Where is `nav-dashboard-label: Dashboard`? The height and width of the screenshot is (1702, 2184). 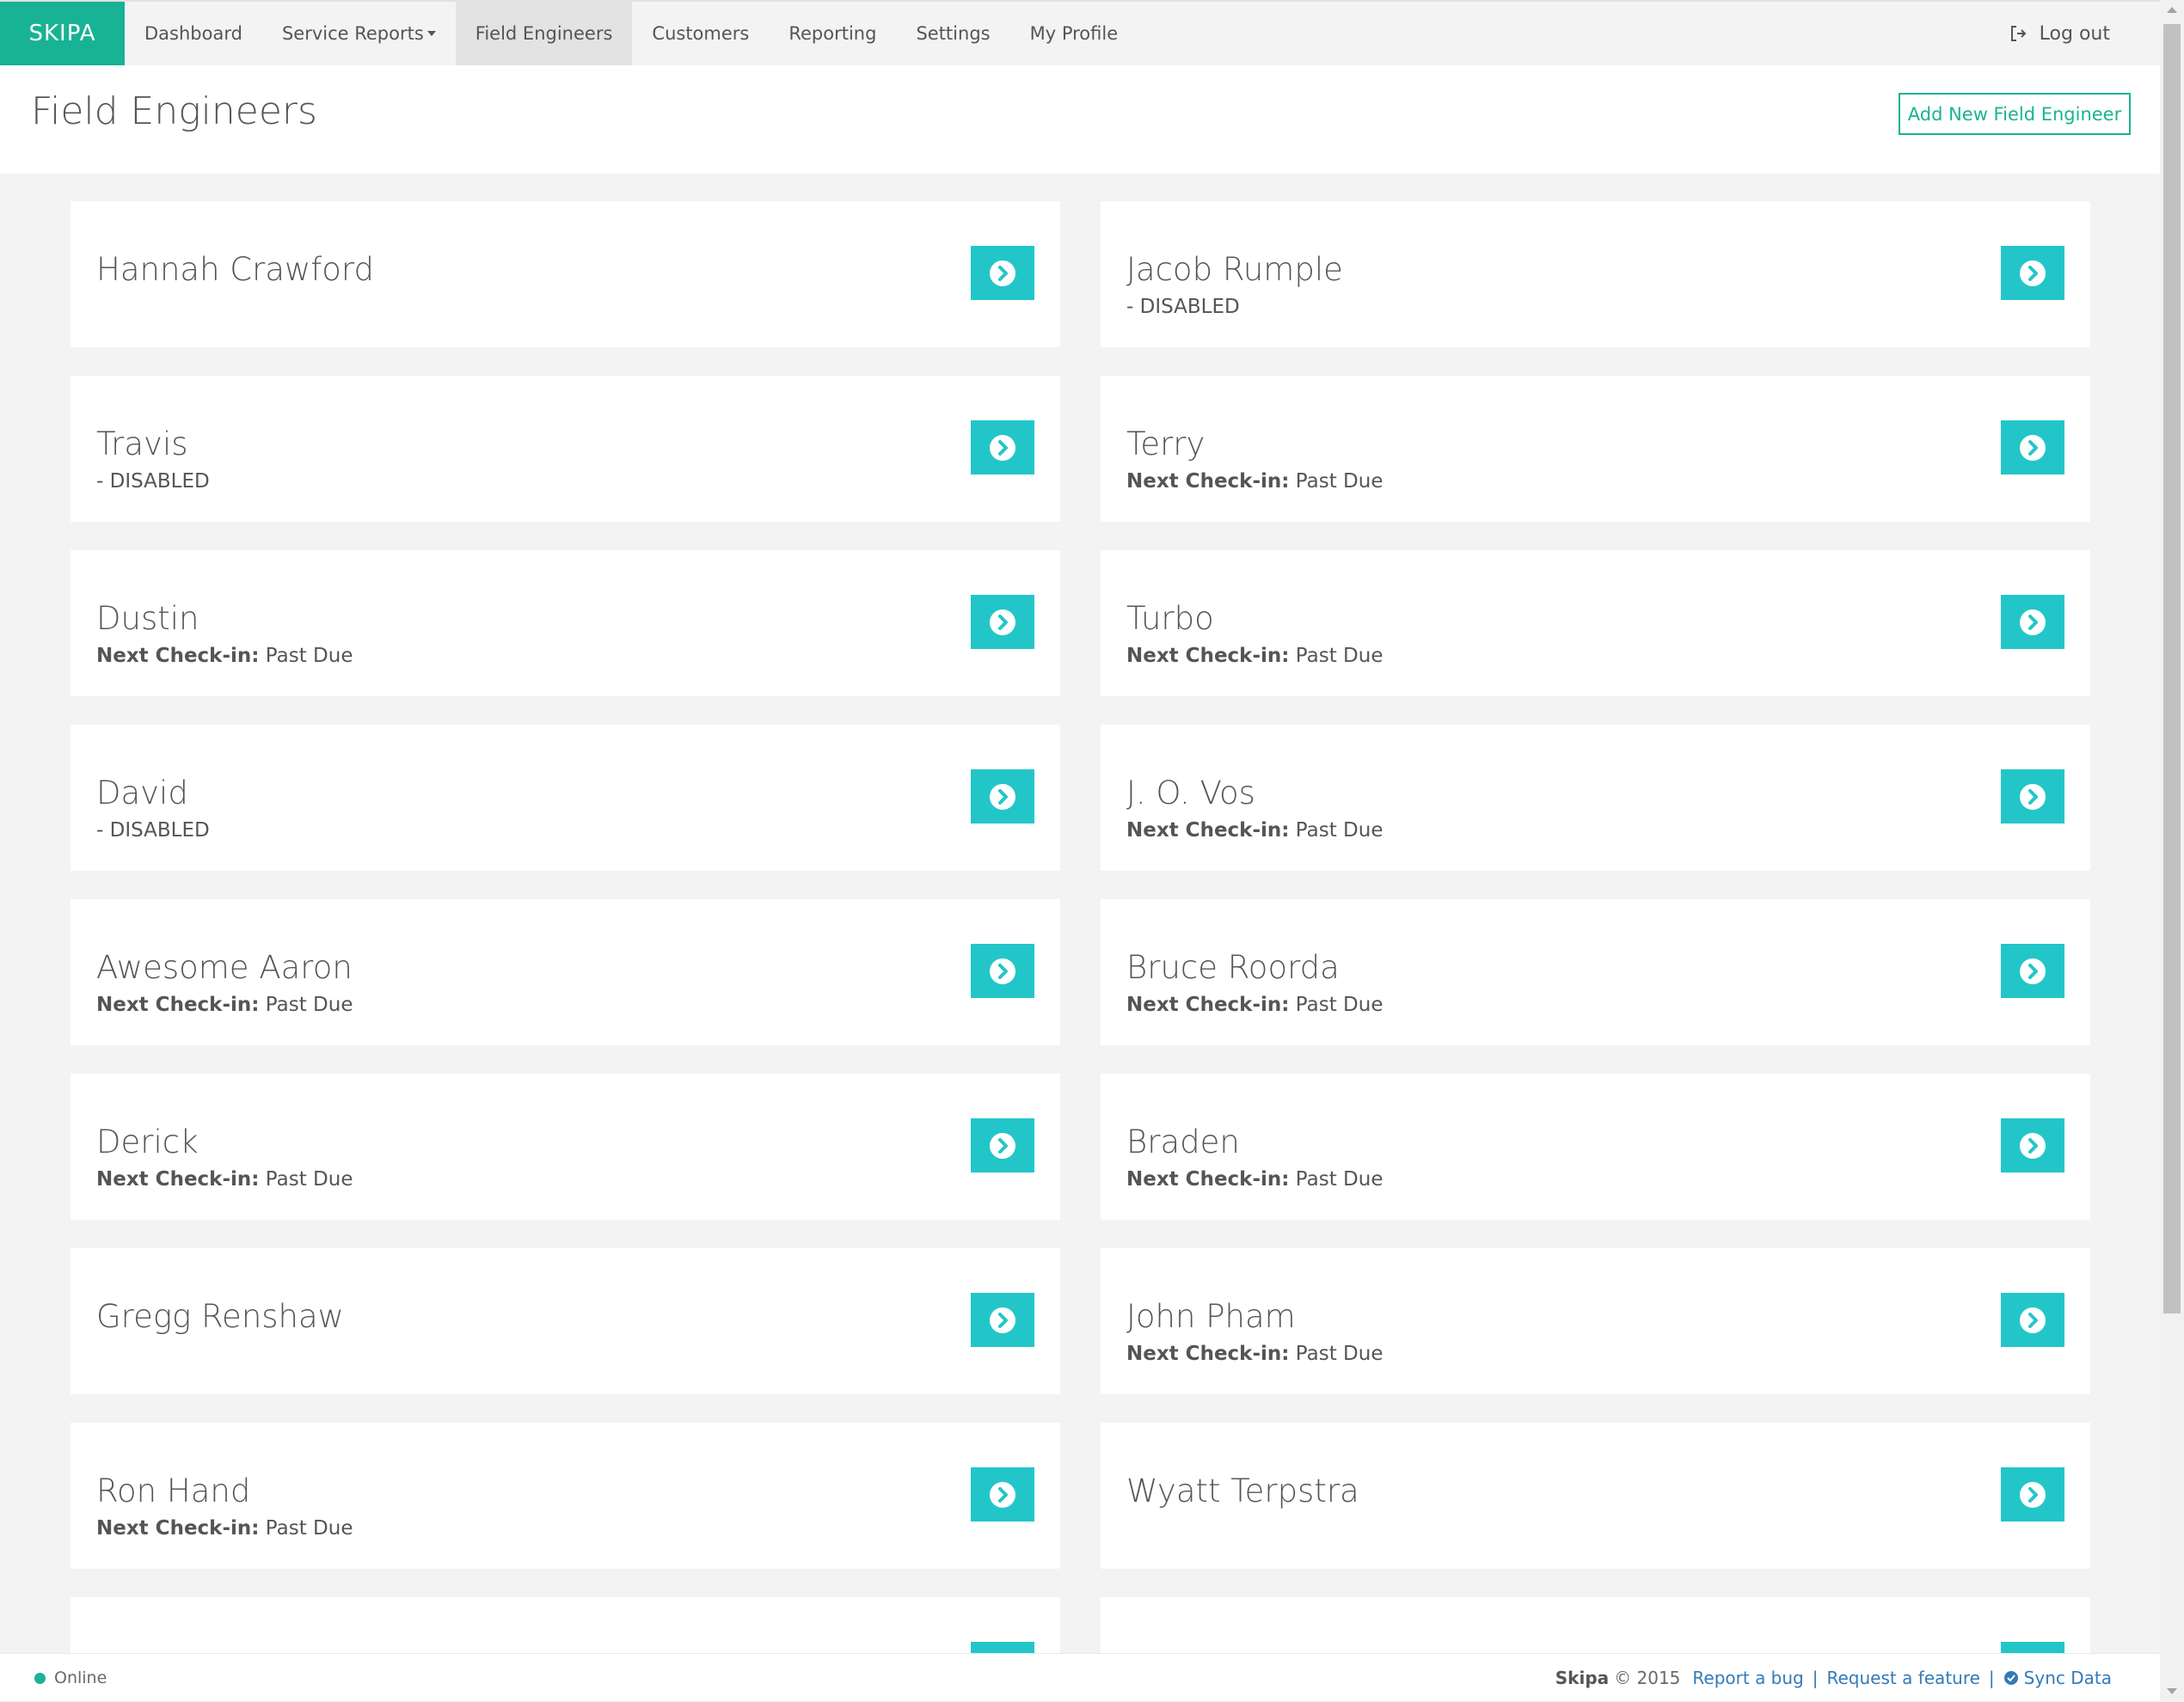 nav-dashboard-label: Dashboard is located at coordinates (193, 33).